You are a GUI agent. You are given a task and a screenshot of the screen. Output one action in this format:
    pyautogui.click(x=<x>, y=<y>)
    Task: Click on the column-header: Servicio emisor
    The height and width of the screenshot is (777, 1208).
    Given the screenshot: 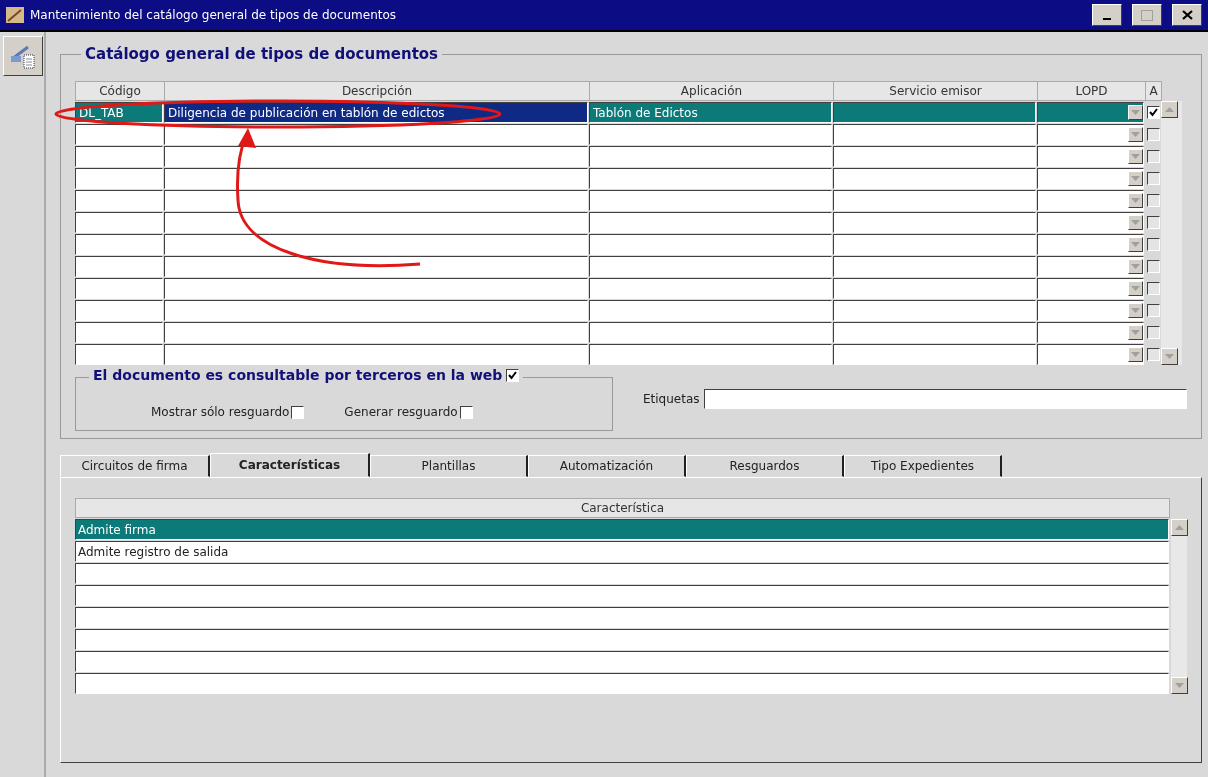 What is the action you would take?
    pyautogui.click(x=935, y=91)
    